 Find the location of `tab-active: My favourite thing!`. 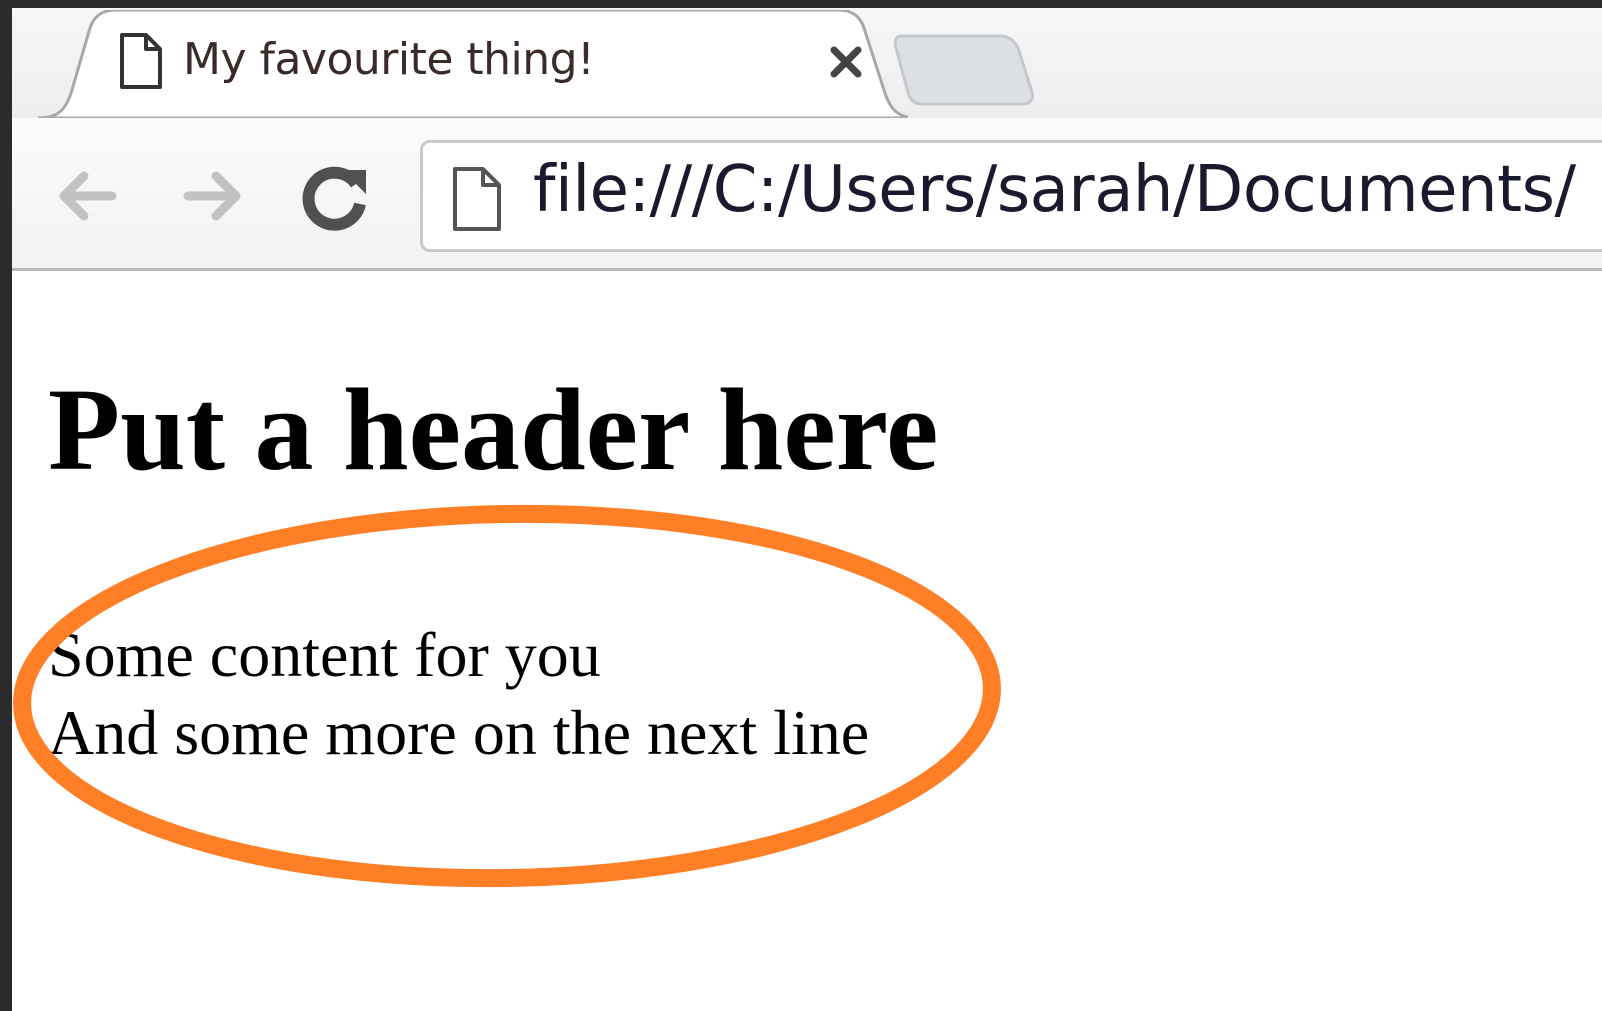

tab-active: My favourite thing! is located at coordinates (473, 64).